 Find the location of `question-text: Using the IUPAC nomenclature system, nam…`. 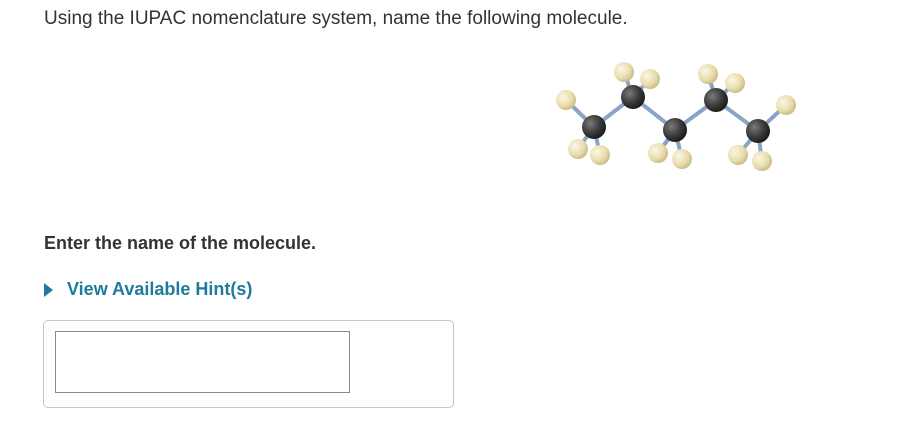

question-text: Using the IUPAC nomenclature system, nam… is located at coordinates (336, 18).